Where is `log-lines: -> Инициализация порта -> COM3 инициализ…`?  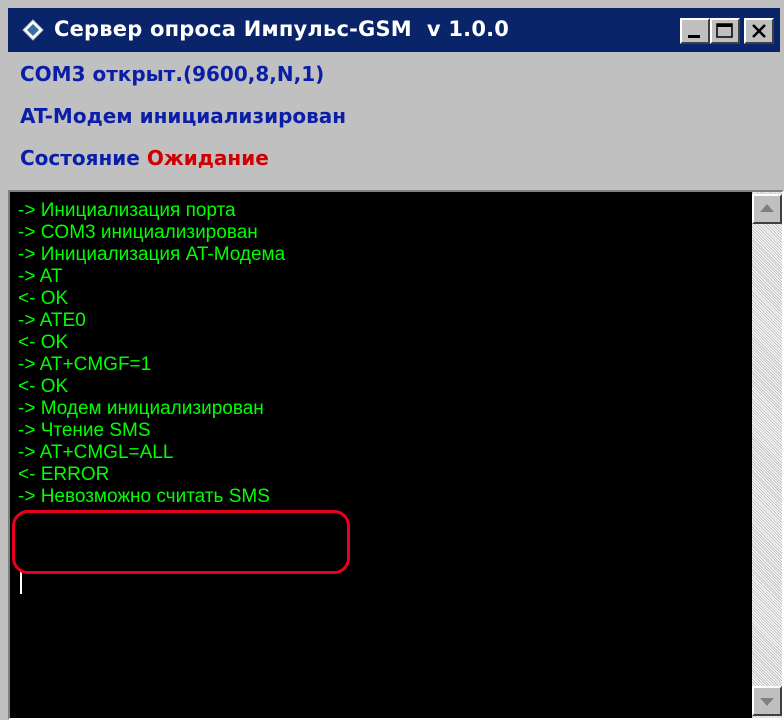 log-lines: -> Инициализация порта -> COM3 инициализ… is located at coordinates (151, 354).